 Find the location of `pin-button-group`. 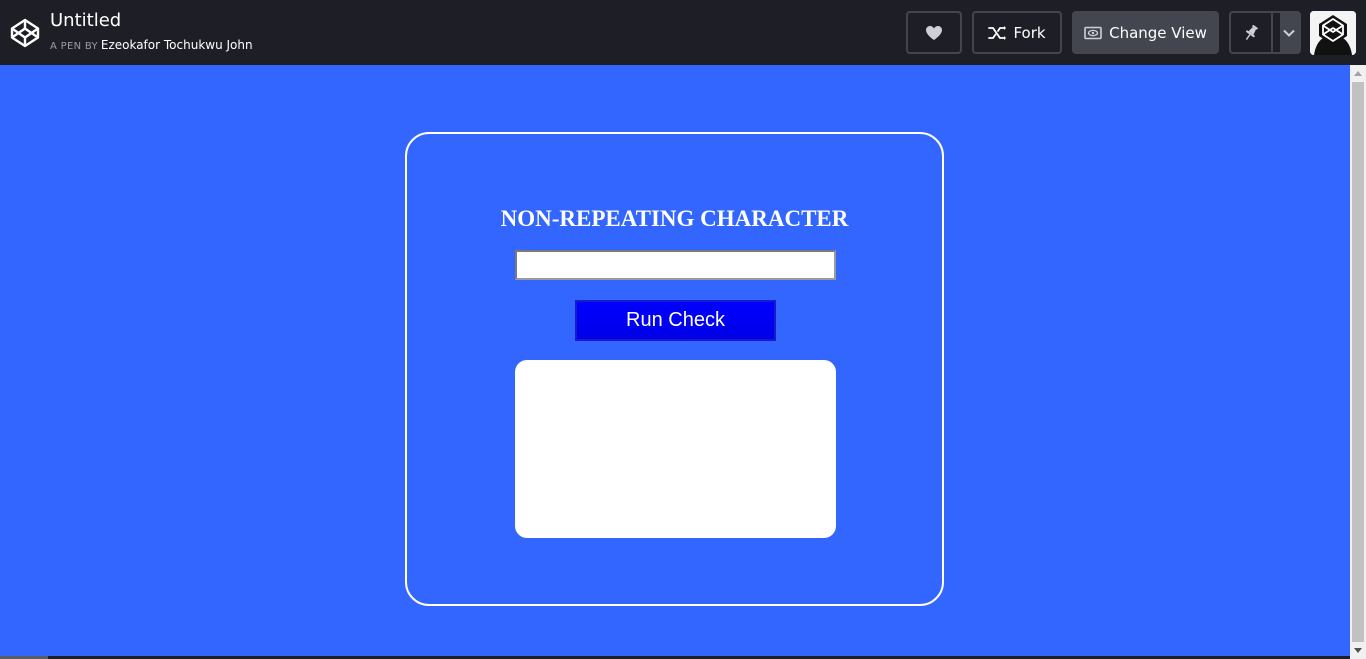

pin-button-group is located at coordinates (1265, 32).